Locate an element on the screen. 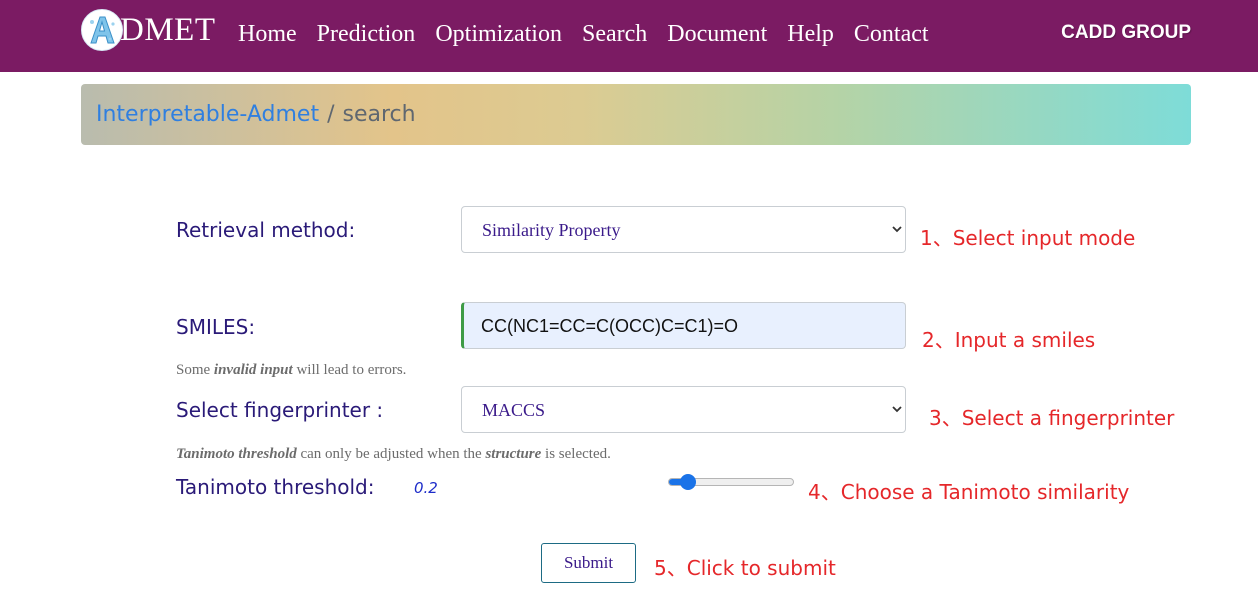 The height and width of the screenshot is (600, 1258). help-text-emphasis: invalid input is located at coordinates (253, 370).